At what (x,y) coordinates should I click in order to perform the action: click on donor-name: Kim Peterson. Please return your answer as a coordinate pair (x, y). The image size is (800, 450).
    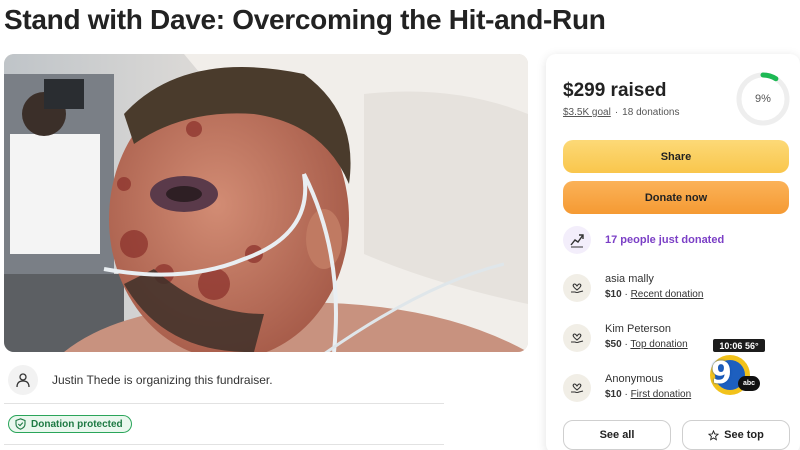
    Looking at the image, I should click on (638, 329).